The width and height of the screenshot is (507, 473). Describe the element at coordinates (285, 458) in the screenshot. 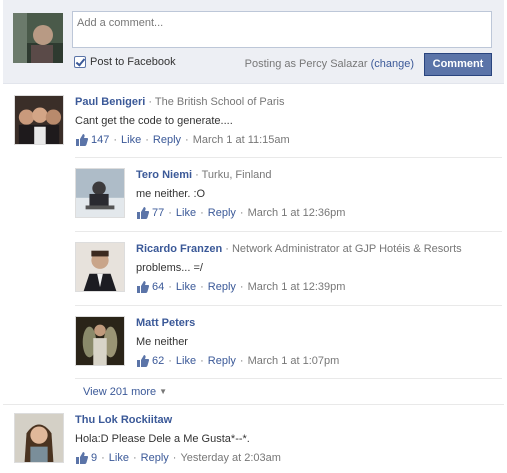

I see `comment-actions: 9 · Like · Reply · Yesterday at 2:03am` at that location.